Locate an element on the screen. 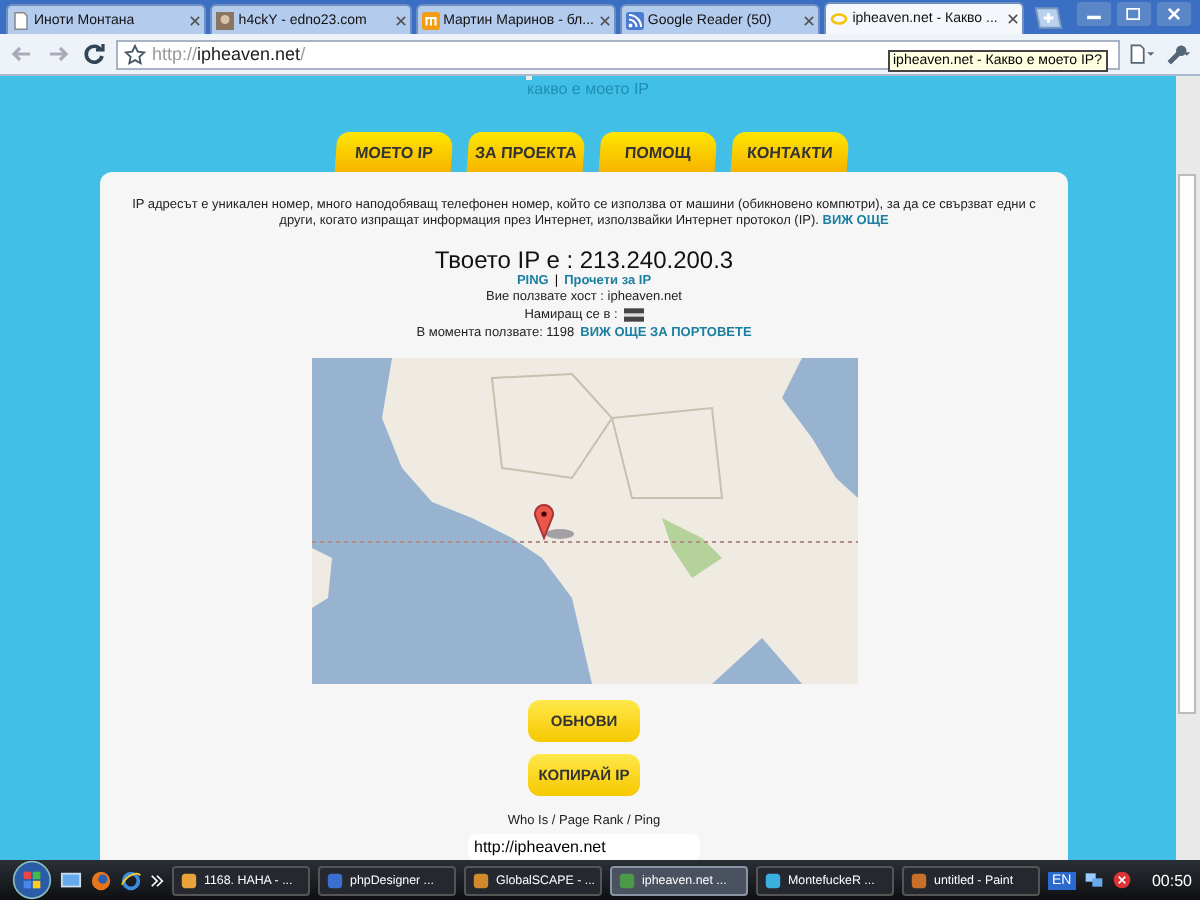 Image resolution: width=1200 pixels, height=900 pixels. ip-heading: Твоето IP е : 213.240.200.3 is located at coordinates (584, 260).